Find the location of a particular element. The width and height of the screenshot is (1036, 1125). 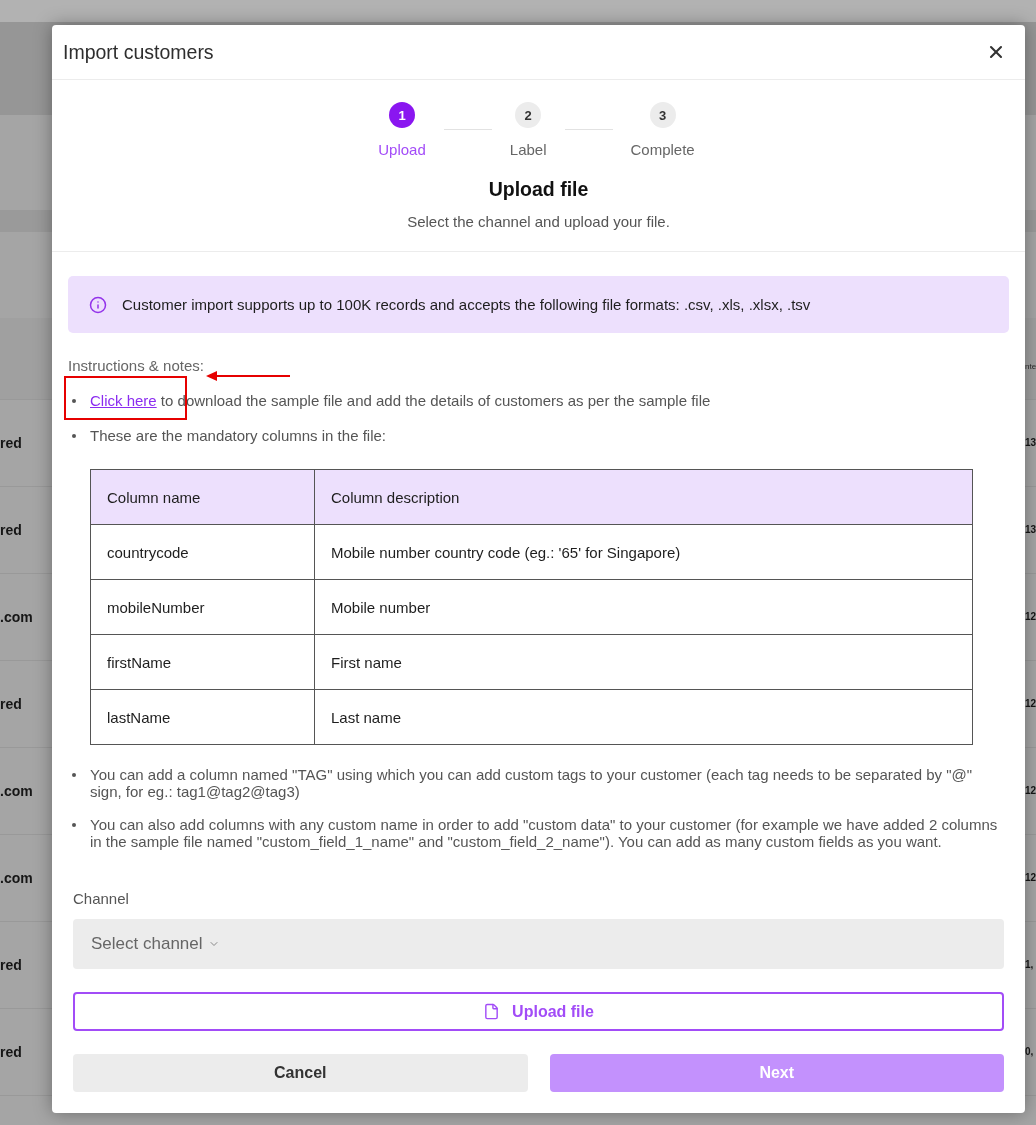

table-header-cell: Column name is located at coordinates (202, 497).